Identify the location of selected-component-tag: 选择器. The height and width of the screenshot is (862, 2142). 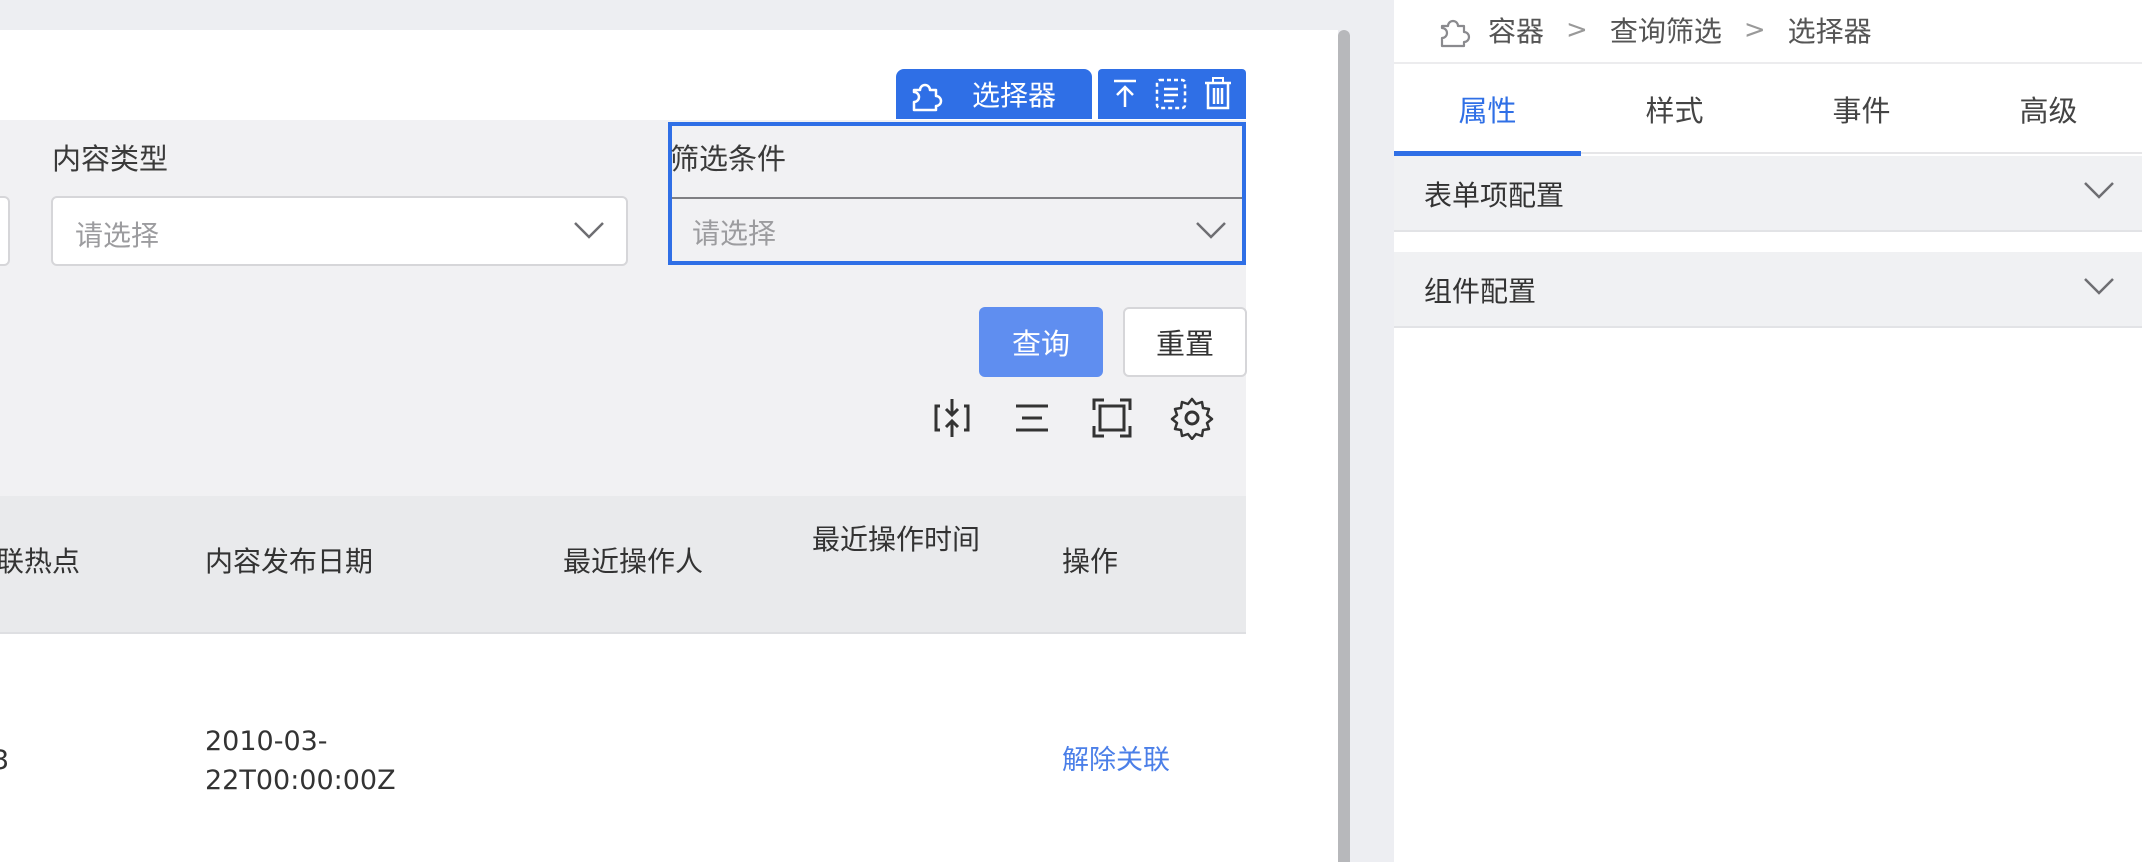
(994, 94).